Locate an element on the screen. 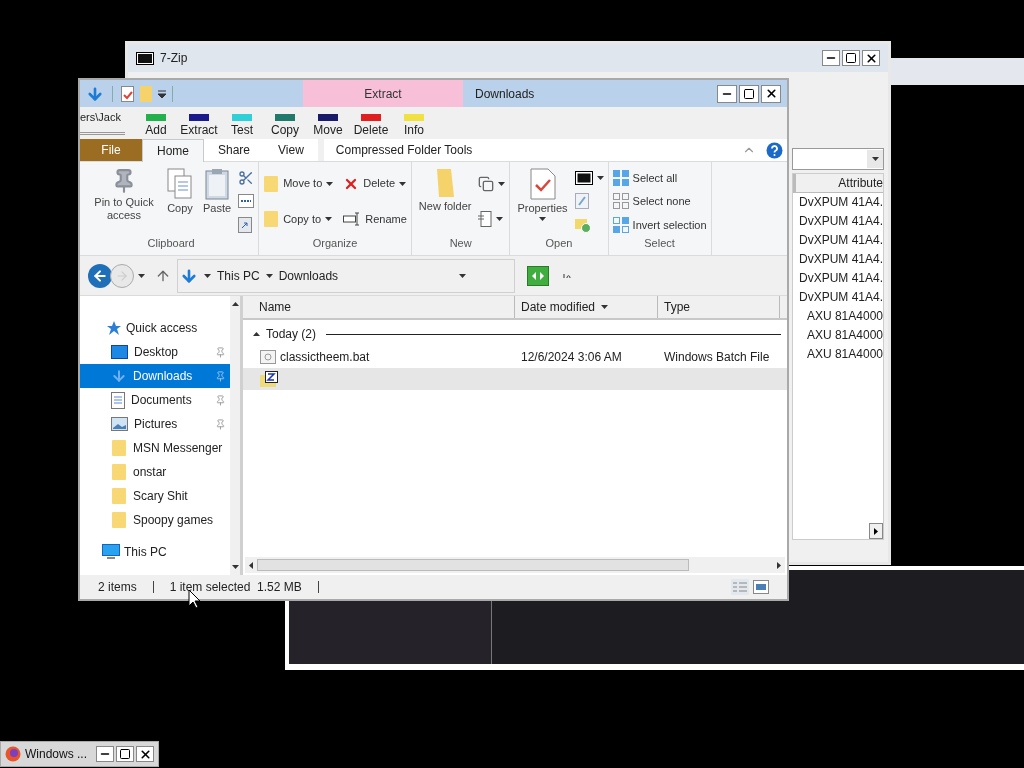 This screenshot has height=768, width=1024. file-type: Windows Batch File is located at coordinates (716, 357).